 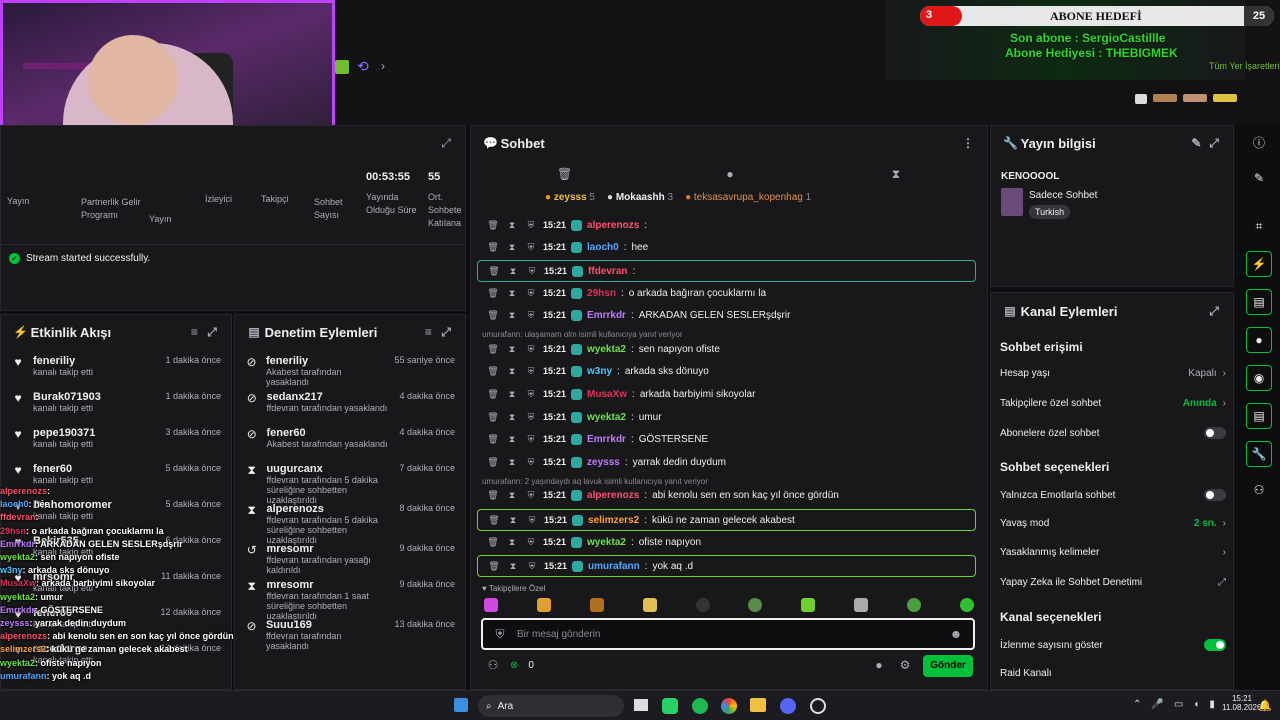 I want to click on windows-start-icon, so click(x=461, y=705).